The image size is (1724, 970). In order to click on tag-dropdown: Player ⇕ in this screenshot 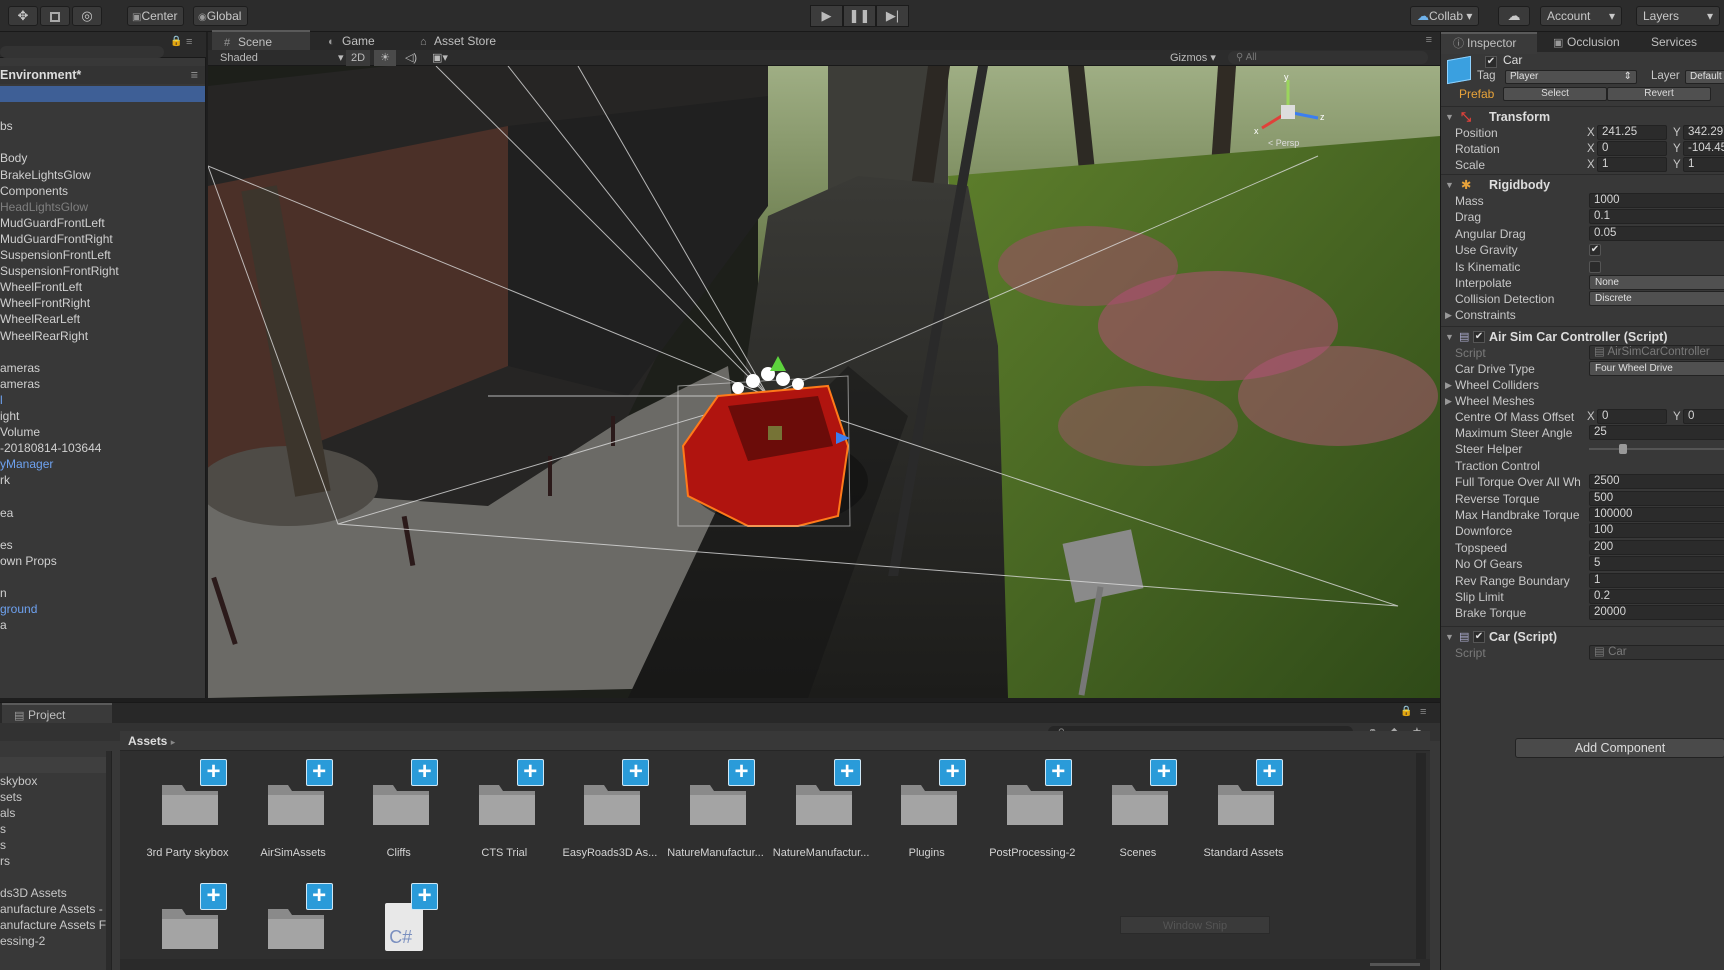, I will do `click(1571, 77)`.